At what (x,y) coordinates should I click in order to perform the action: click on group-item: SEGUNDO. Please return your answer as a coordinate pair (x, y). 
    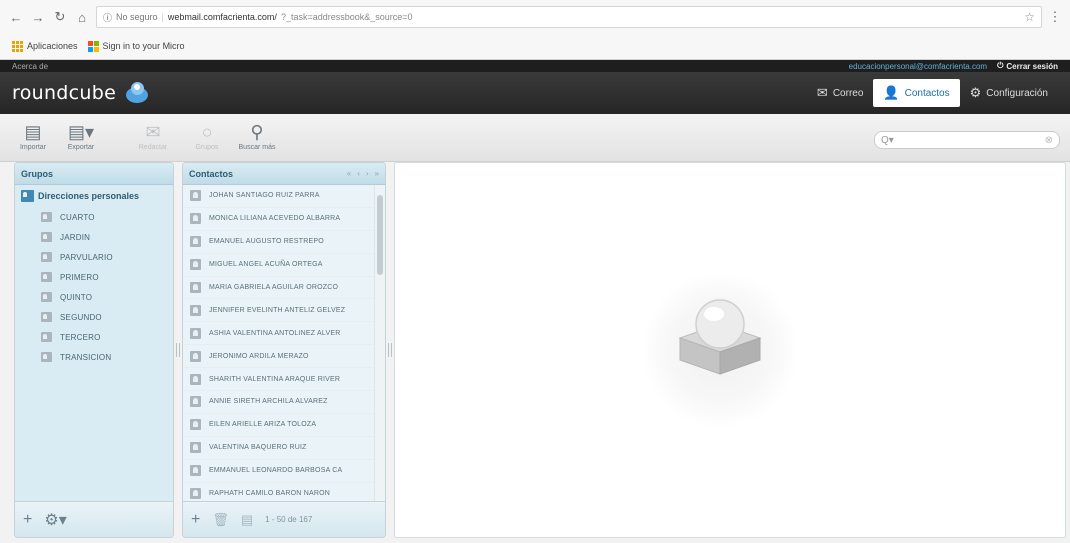
    Looking at the image, I should click on (94, 317).